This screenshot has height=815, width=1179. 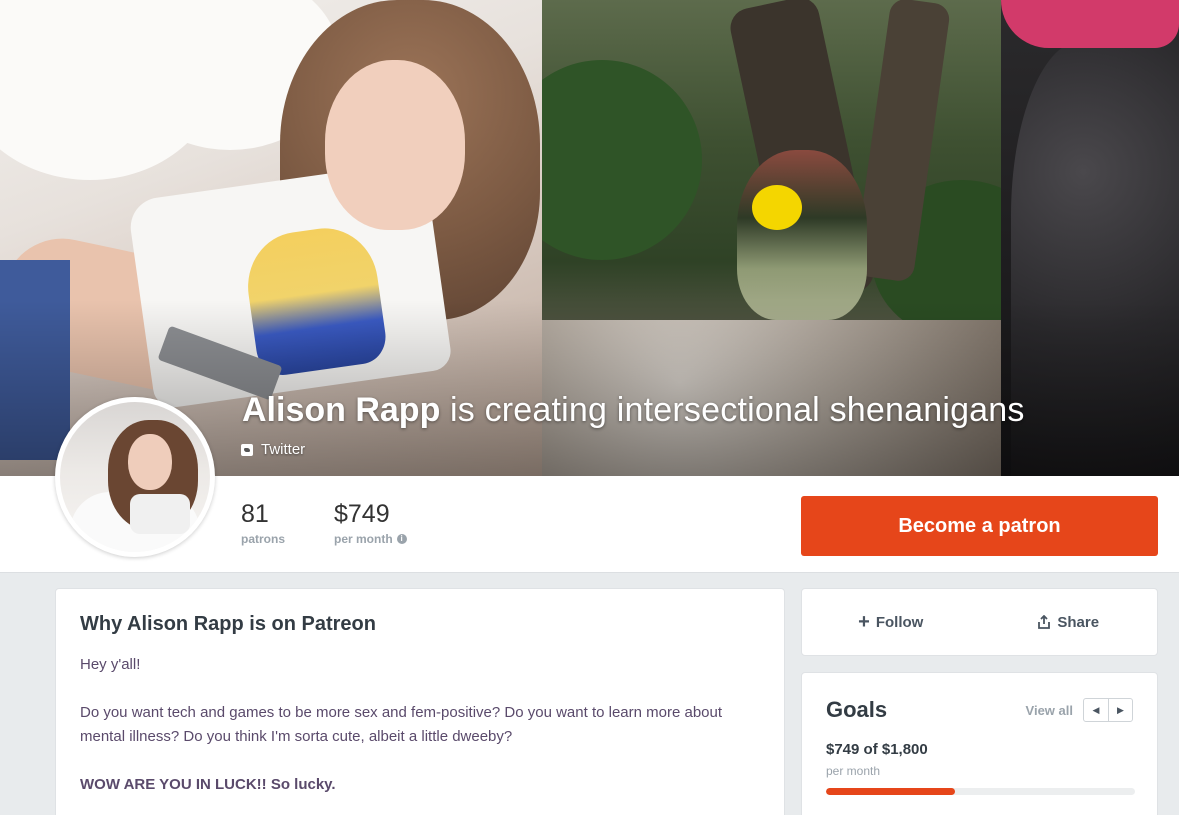 I want to click on patrons-label: patrons, so click(x=263, y=539).